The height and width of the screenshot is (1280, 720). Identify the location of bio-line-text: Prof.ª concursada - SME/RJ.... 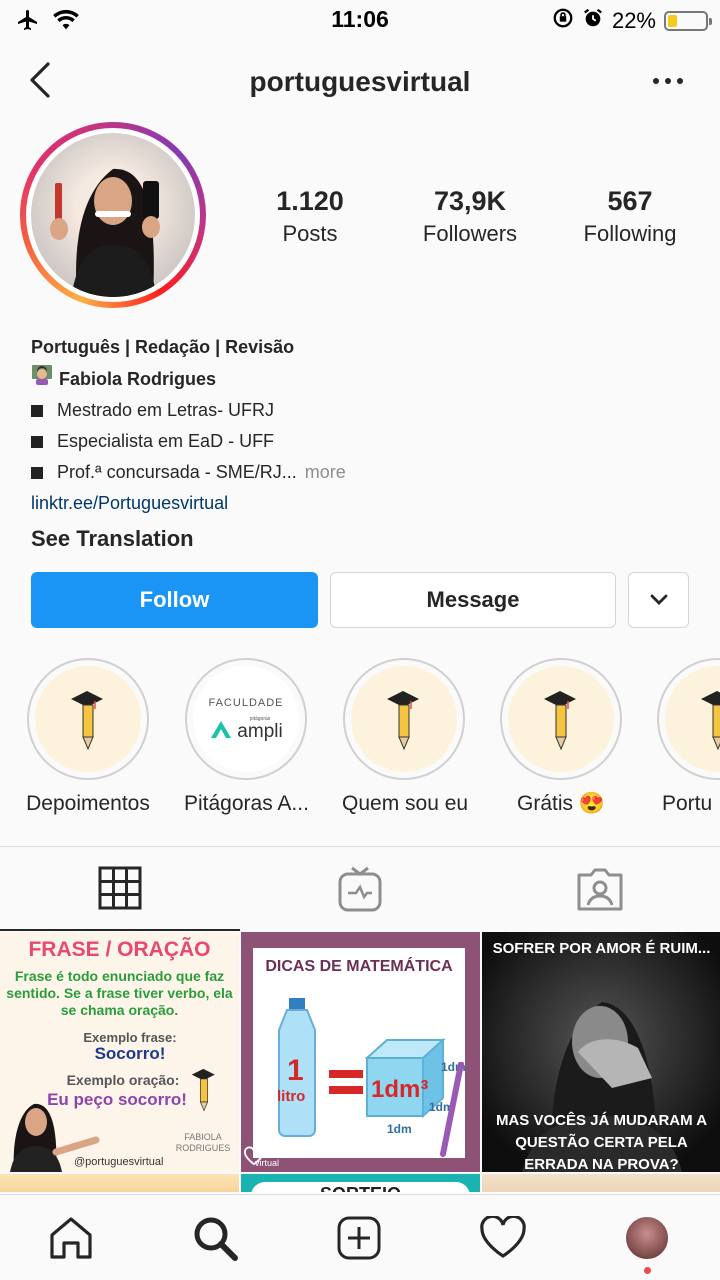
(177, 472).